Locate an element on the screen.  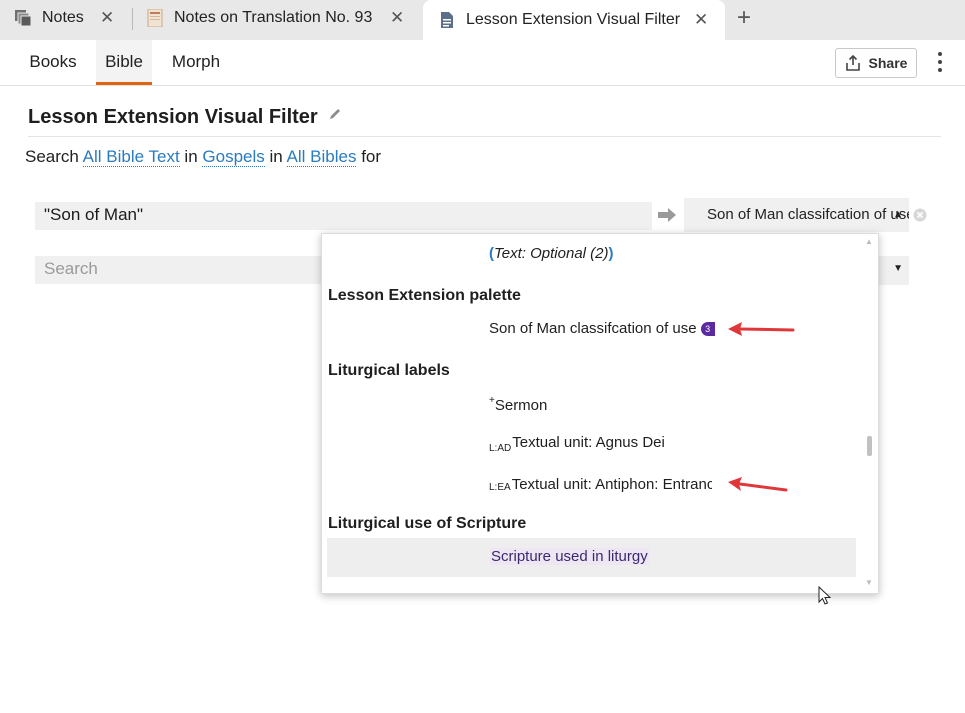
caret-down-icon: ▼ is located at coordinates (898, 268).